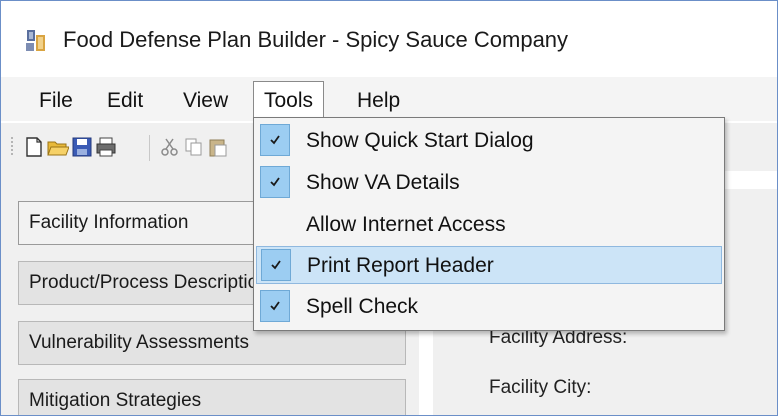 This screenshot has width=778, height=416. What do you see at coordinates (125, 101) in the screenshot?
I see `menu-edit: Edit` at bounding box center [125, 101].